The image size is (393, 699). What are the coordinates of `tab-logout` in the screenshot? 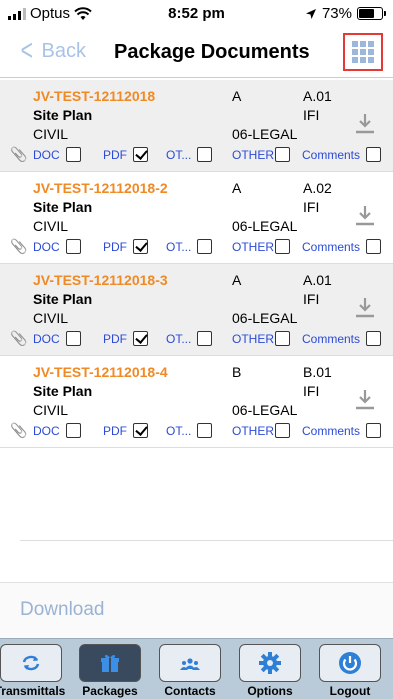 It's located at (350, 663).